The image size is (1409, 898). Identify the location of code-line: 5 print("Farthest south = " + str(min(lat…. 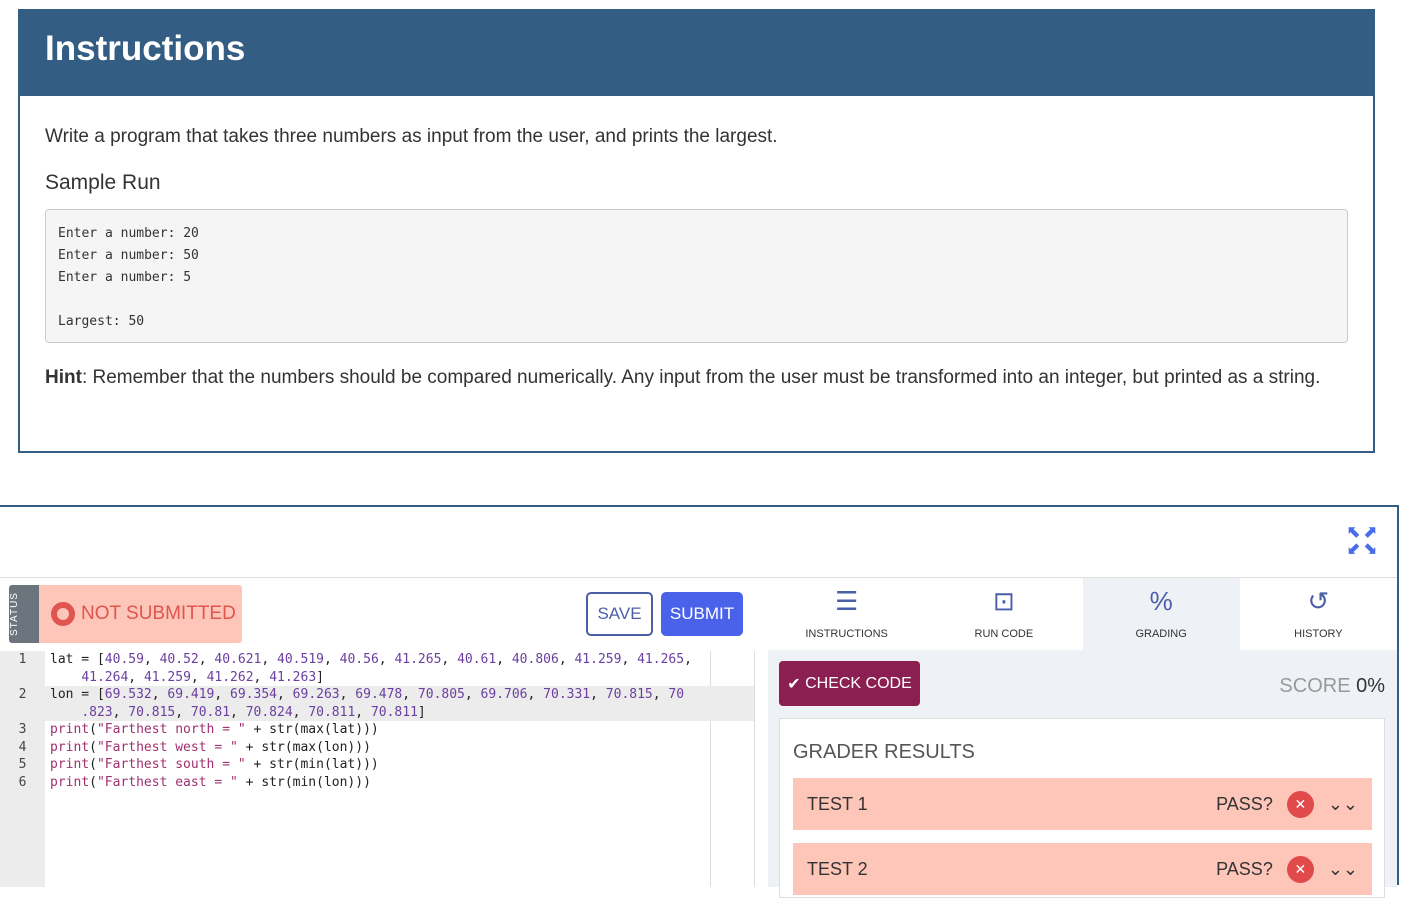
(377, 765).